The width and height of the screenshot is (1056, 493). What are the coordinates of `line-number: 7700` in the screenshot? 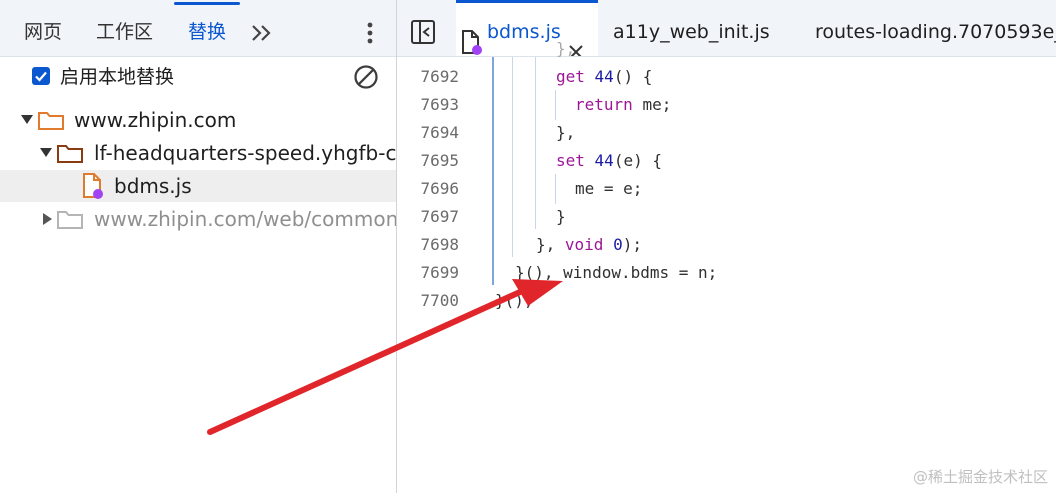 It's located at (439, 300).